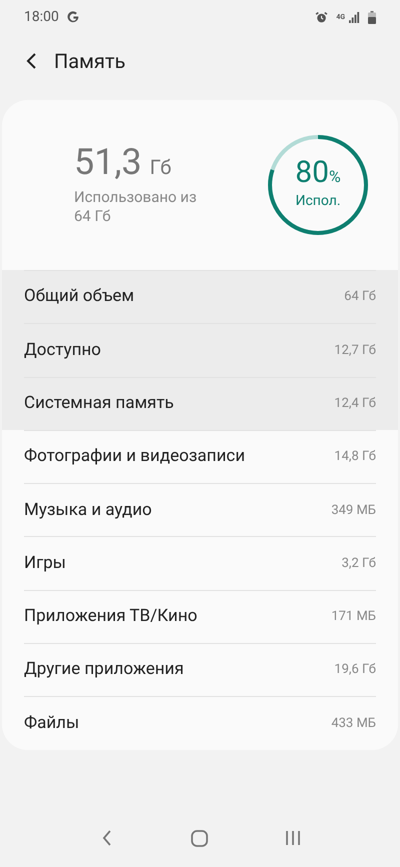 The height and width of the screenshot is (867, 400). What do you see at coordinates (135, 456) in the screenshot?
I see `row-label: Фотографии и видеозаписи` at bounding box center [135, 456].